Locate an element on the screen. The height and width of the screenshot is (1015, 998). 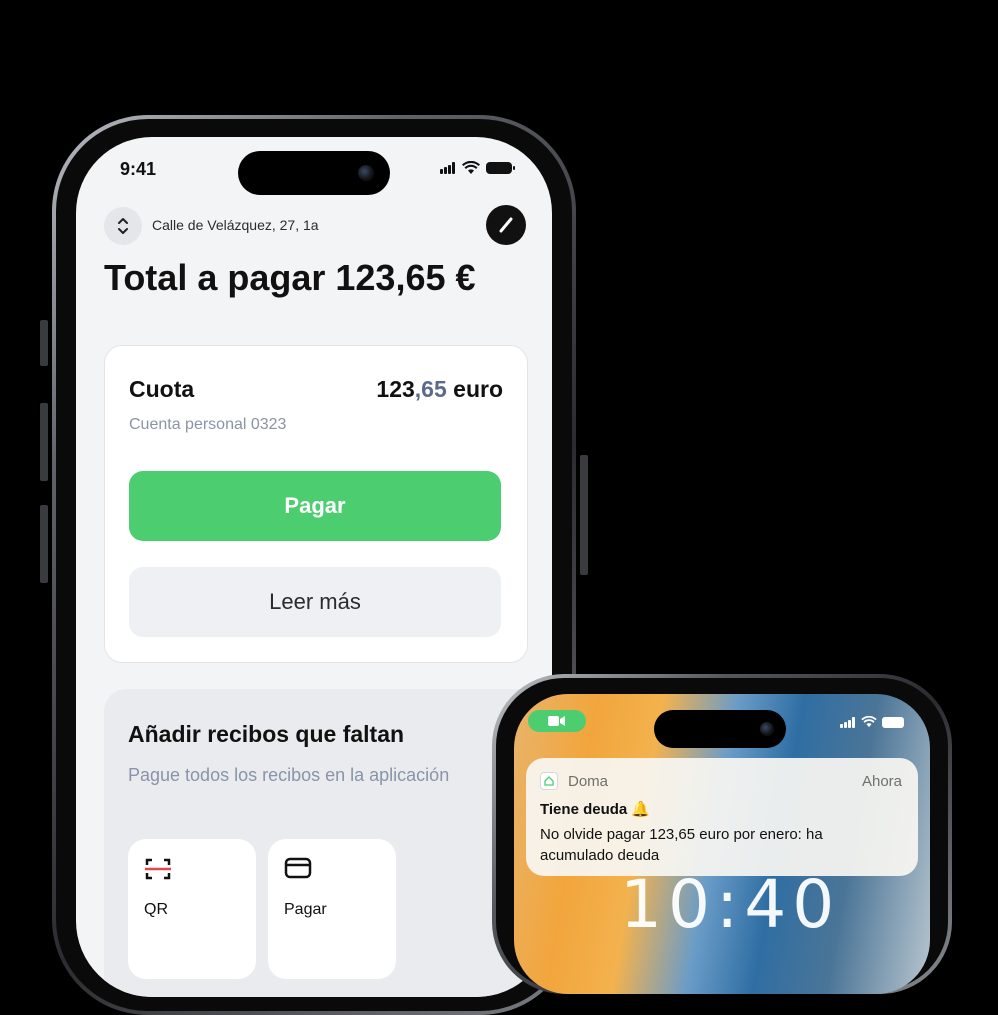
address-label: Calle de Velázquez, 27, 1a is located at coordinates (235, 225).